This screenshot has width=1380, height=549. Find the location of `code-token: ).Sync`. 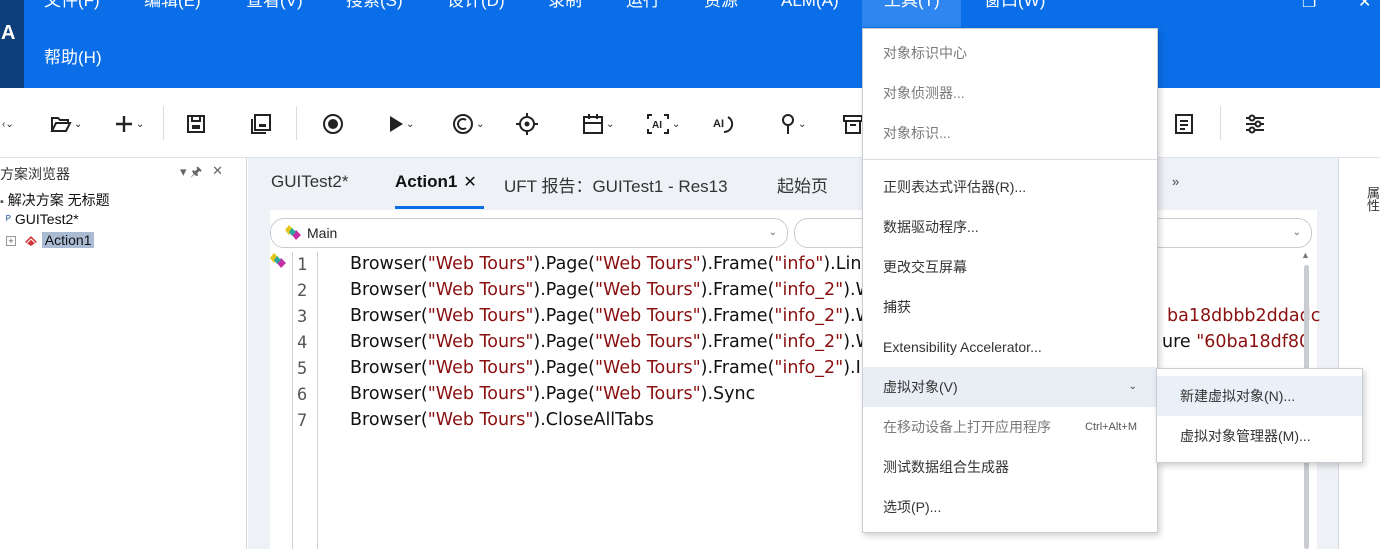

code-token: ).Sync is located at coordinates (728, 394).